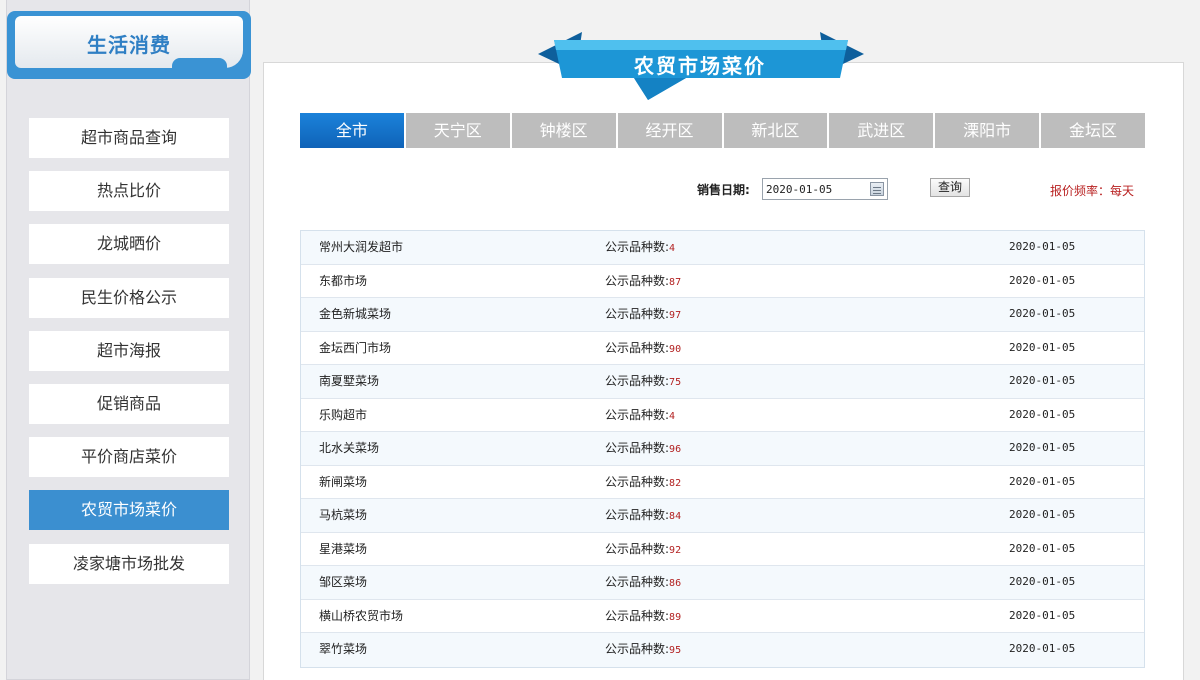 Image resolution: width=1200 pixels, height=680 pixels. I want to click on item-count-value: 89, so click(675, 617).